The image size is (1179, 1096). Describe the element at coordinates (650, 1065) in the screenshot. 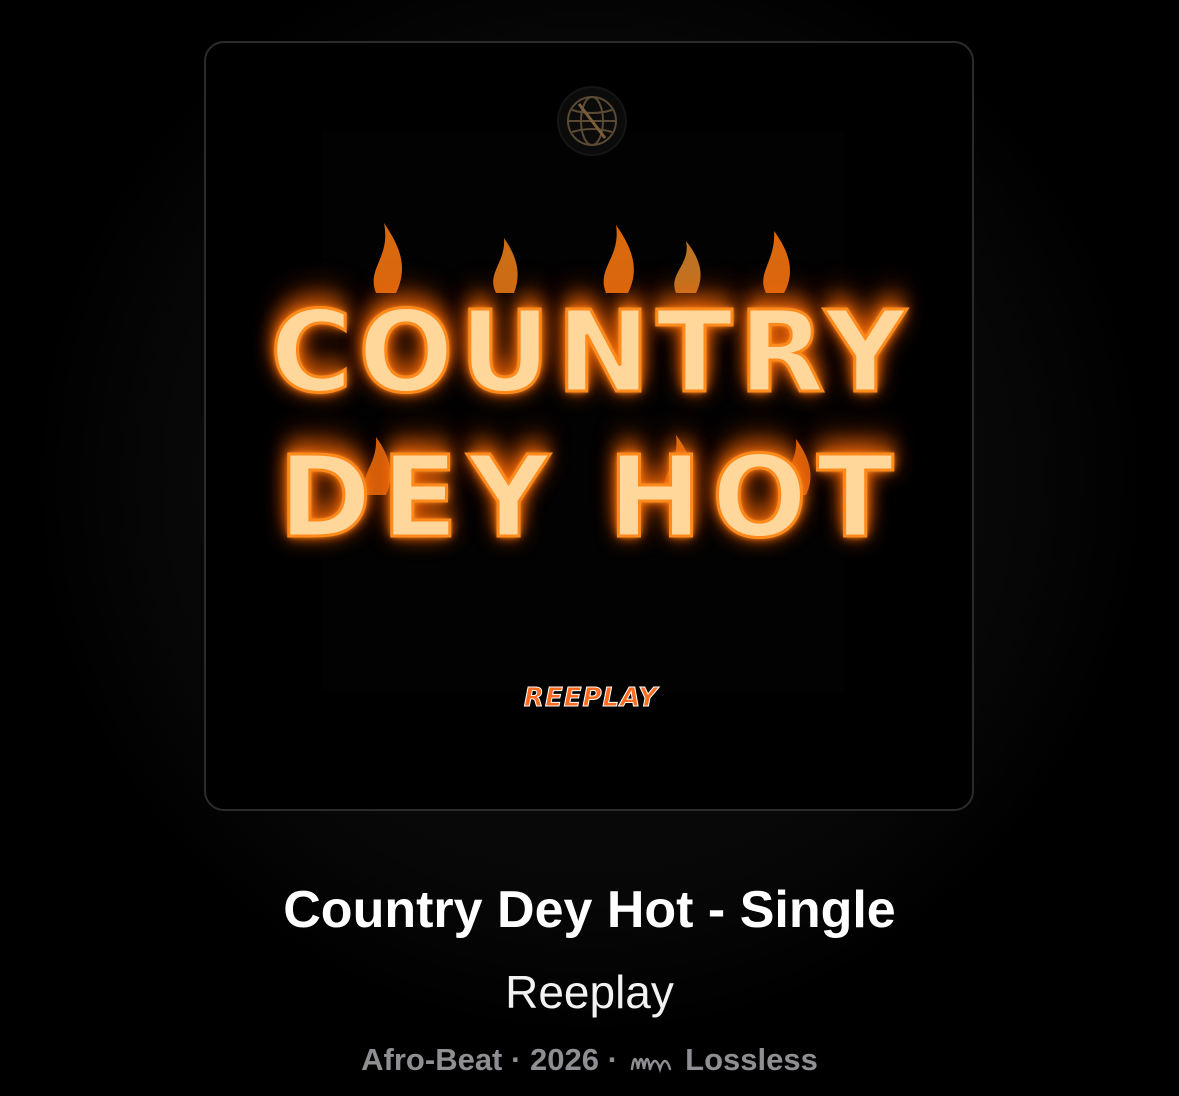

I see `lossless-waveform-icon` at that location.